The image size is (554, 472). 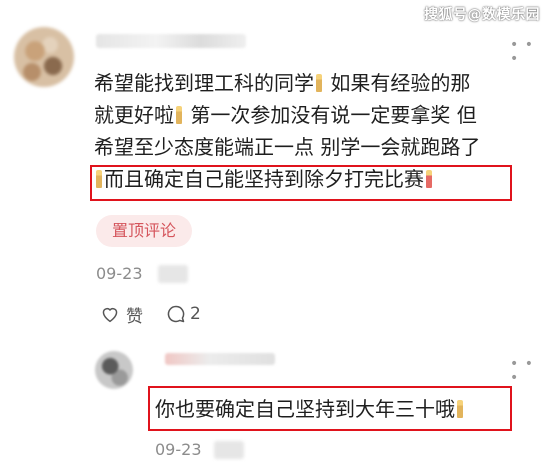 I want to click on reply-text-content: 你也要确定自己坚持到大年三十哦, so click(x=305, y=409).